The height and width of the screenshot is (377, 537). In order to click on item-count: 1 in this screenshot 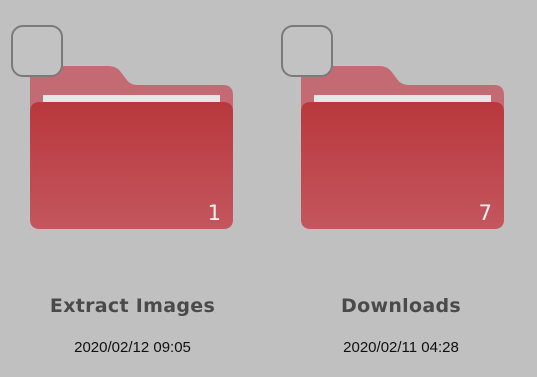, I will do `click(214, 213)`.